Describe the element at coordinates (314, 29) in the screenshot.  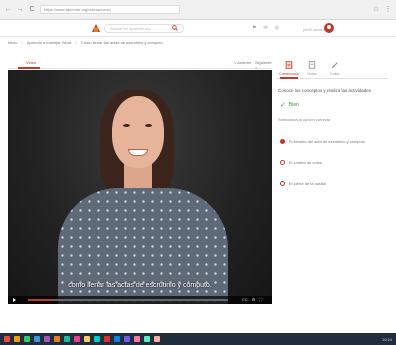
I see `user-name: perfil usuario` at that location.